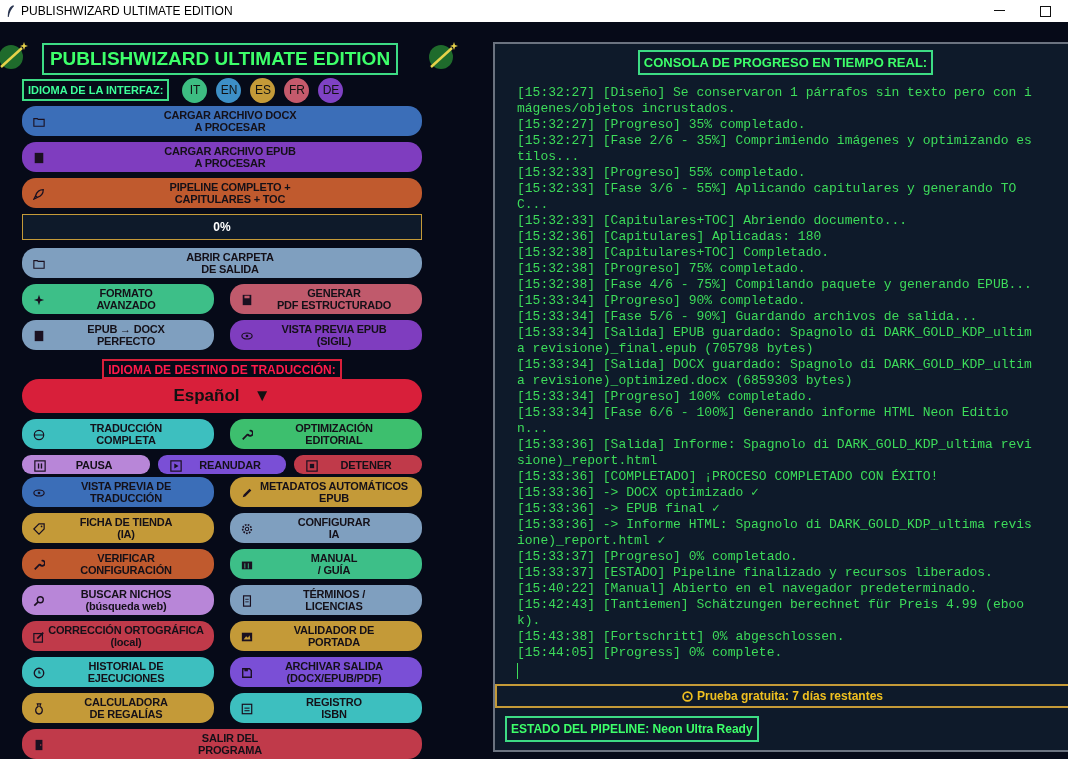 The height and width of the screenshot is (759, 1068). Describe the element at coordinates (326, 600) in the screenshot. I see `action-button: TÉRMINOS / LICENCIAS` at that location.